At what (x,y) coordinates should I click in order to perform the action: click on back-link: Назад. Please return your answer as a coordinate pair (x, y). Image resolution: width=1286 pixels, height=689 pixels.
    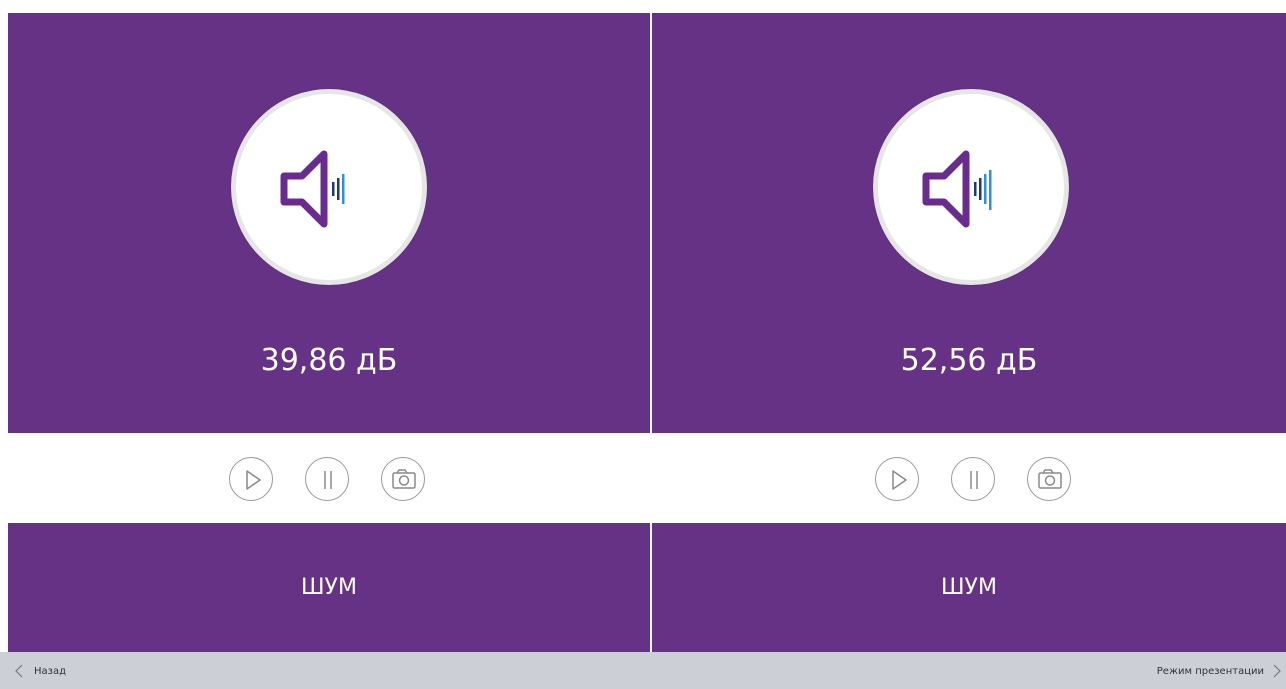
    Looking at the image, I should click on (40, 671).